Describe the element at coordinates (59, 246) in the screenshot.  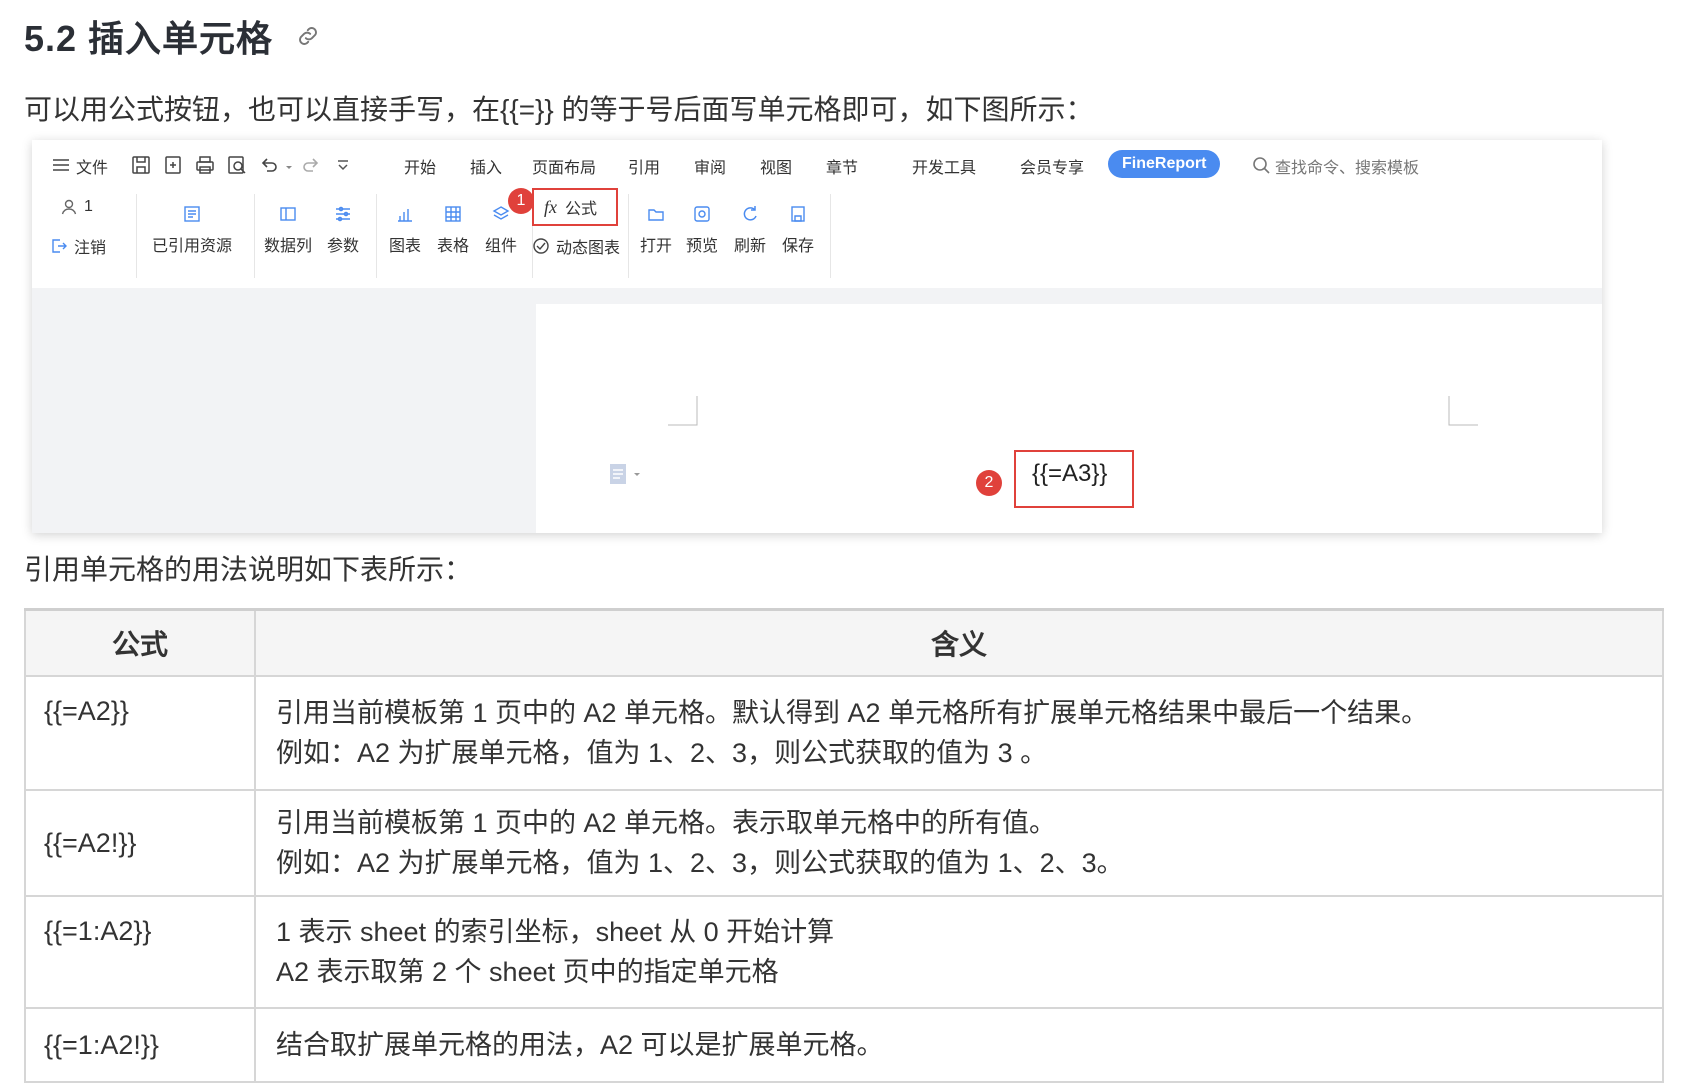
I see `logout-icon` at that location.